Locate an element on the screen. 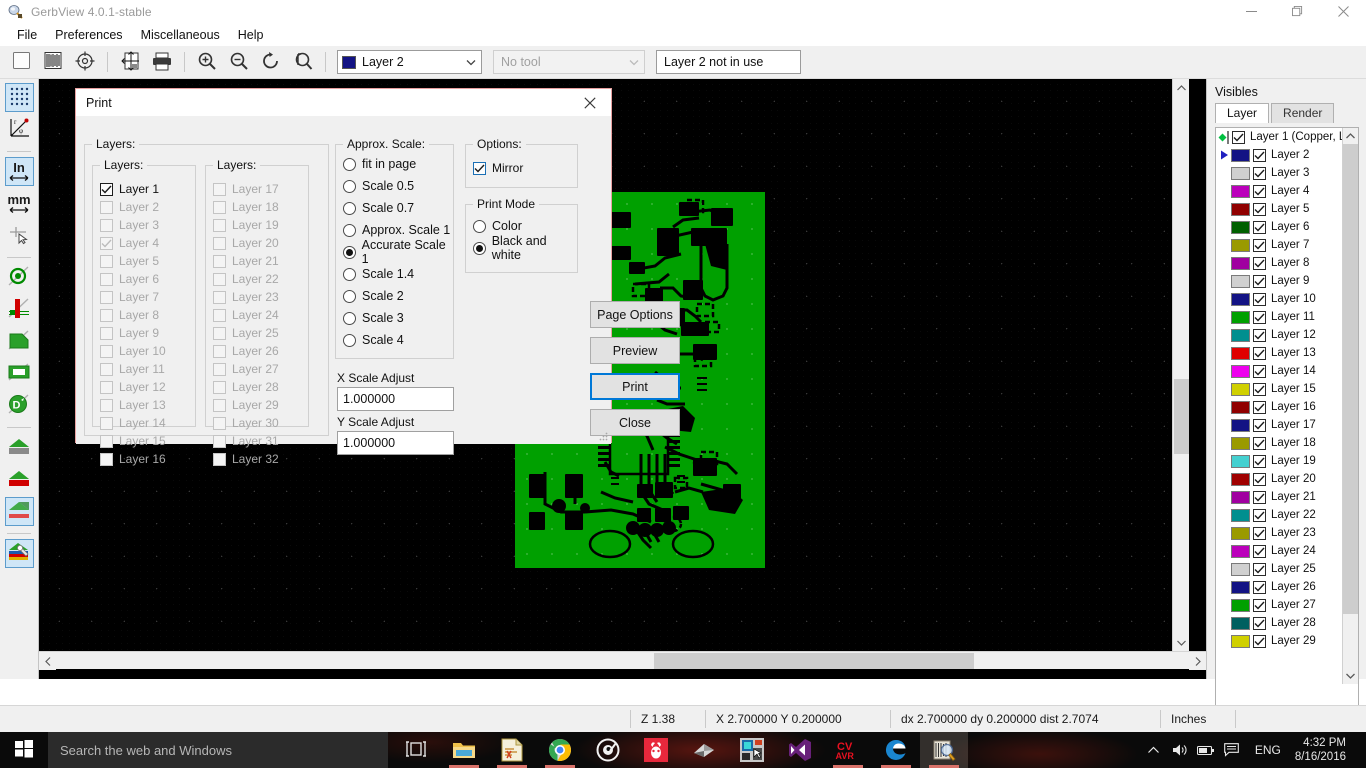 The width and height of the screenshot is (1366, 768). print-layer-row: Layer 27 is located at coordinates (257, 369).